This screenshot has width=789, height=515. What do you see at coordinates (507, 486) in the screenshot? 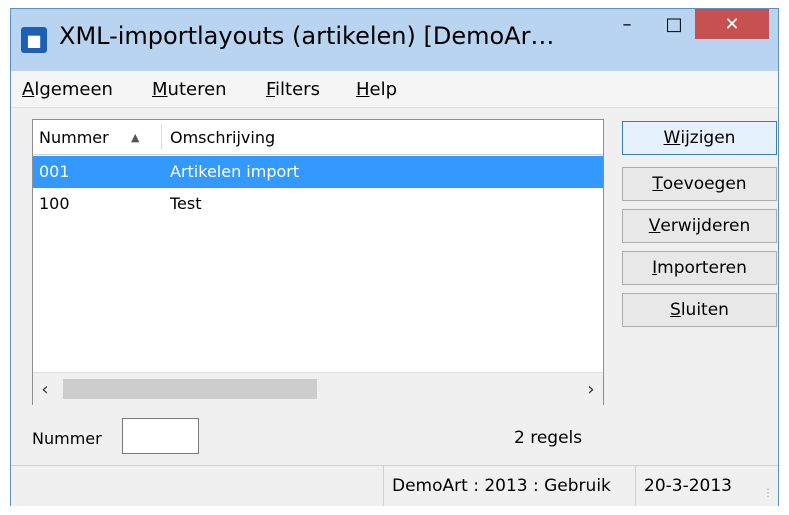
I see `status-session: DemoArt : 2013 : Gebruik` at bounding box center [507, 486].